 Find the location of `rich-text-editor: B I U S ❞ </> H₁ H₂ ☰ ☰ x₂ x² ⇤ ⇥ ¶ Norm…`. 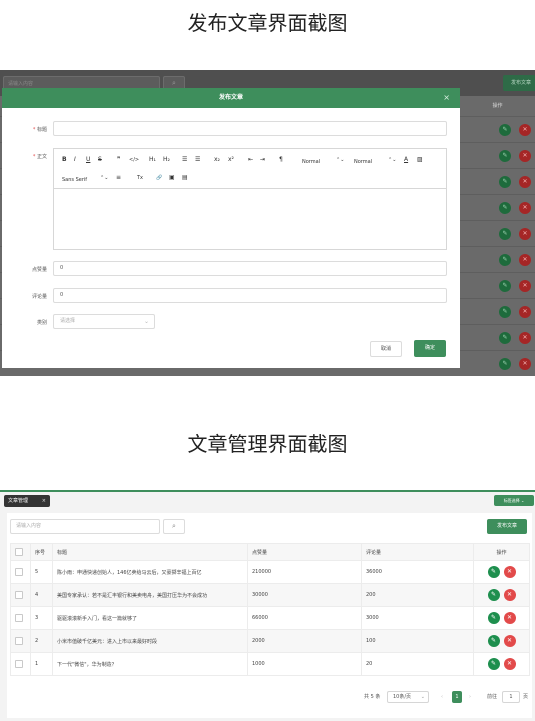

rich-text-editor: B I U S ❞ </> H₁ H₂ ☰ ☰ x₂ x² ⇤ ⇥ ¶ Norm… is located at coordinates (250, 199).